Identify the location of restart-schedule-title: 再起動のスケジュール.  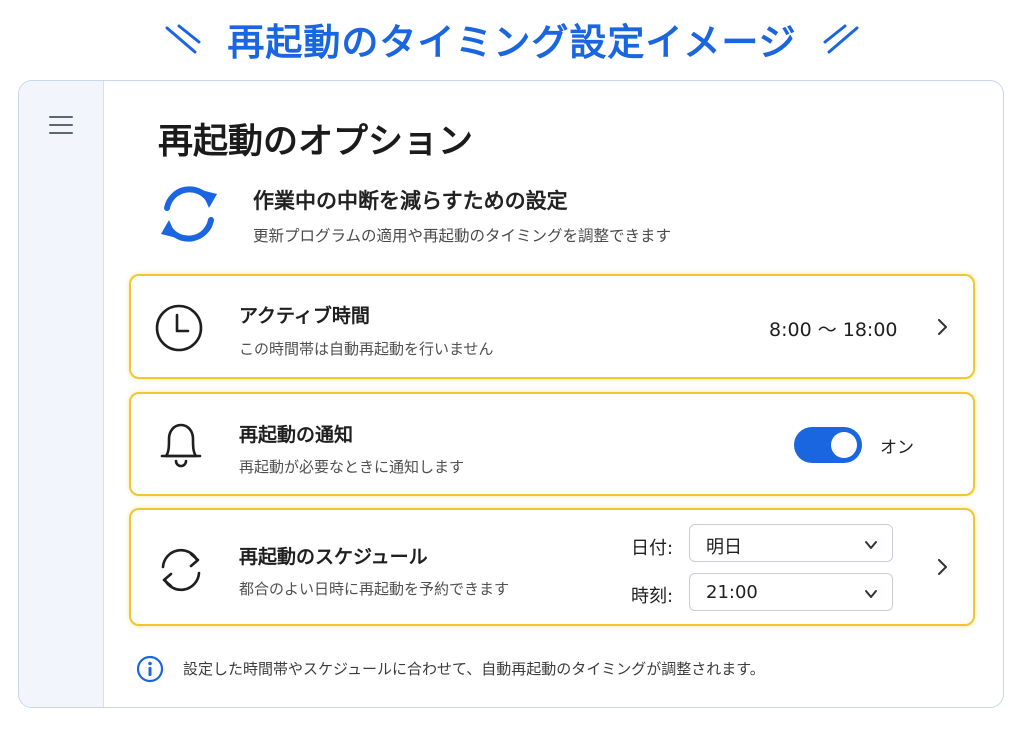
(333, 557).